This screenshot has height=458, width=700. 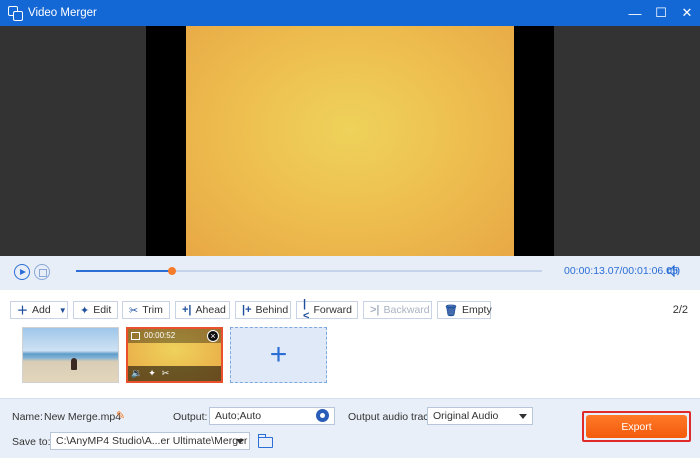 I want to click on ahead-button: +| Ahead, so click(x=202, y=310).